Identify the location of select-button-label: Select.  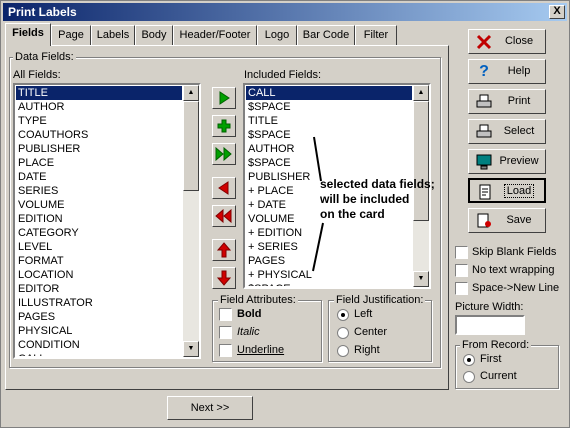
(519, 131).